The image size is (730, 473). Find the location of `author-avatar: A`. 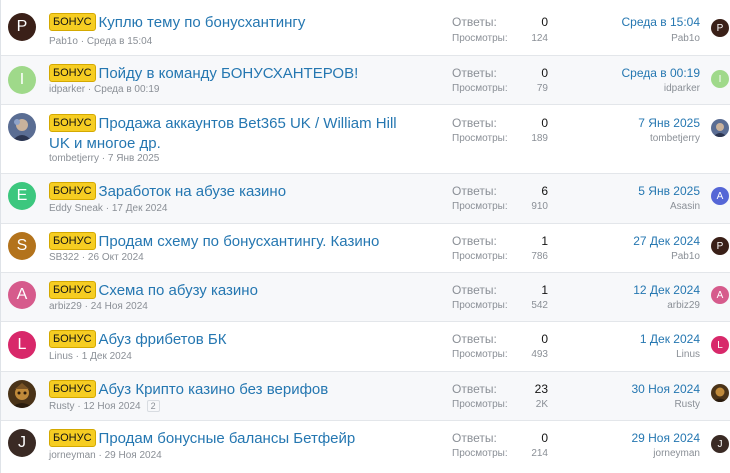

author-avatar: A is located at coordinates (22, 295).